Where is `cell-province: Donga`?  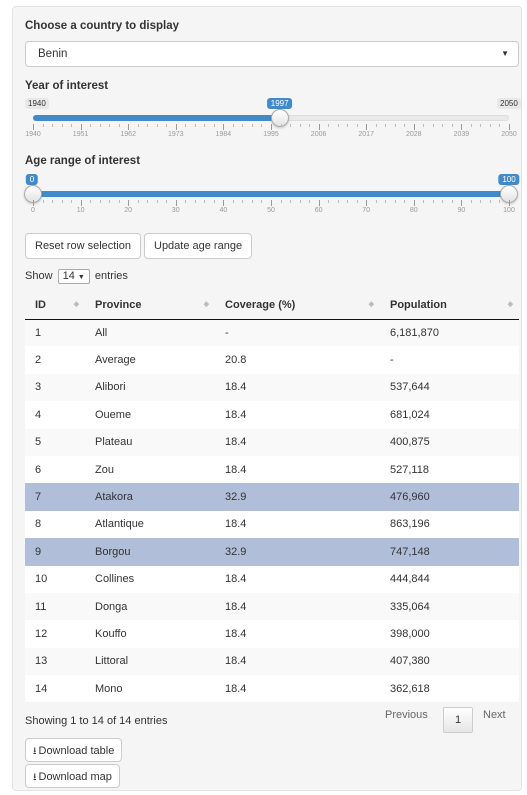 cell-province: Donga is located at coordinates (150, 606).